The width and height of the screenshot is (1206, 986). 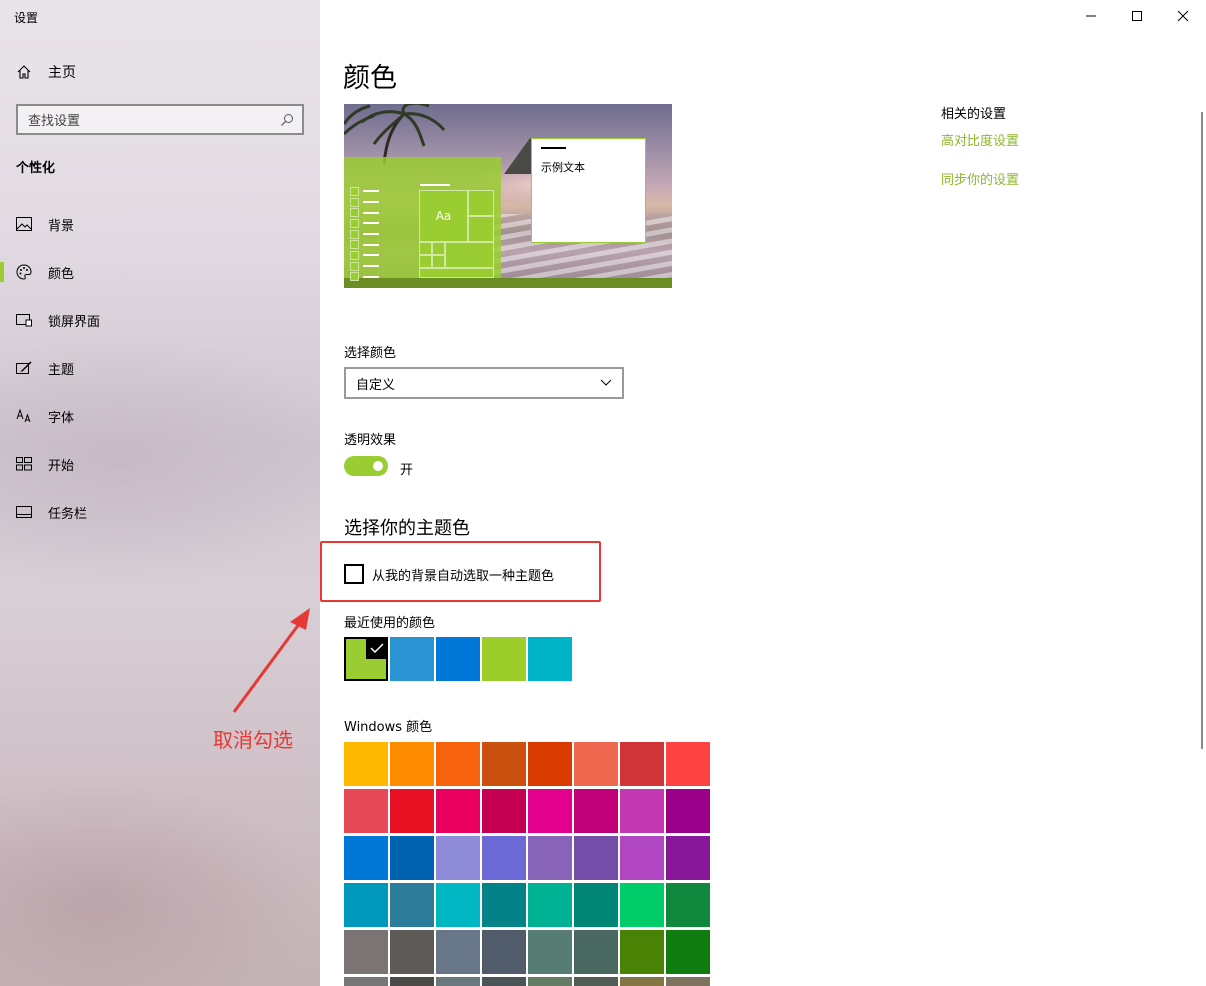 I want to click on home-link: 主页, so click(x=46, y=72).